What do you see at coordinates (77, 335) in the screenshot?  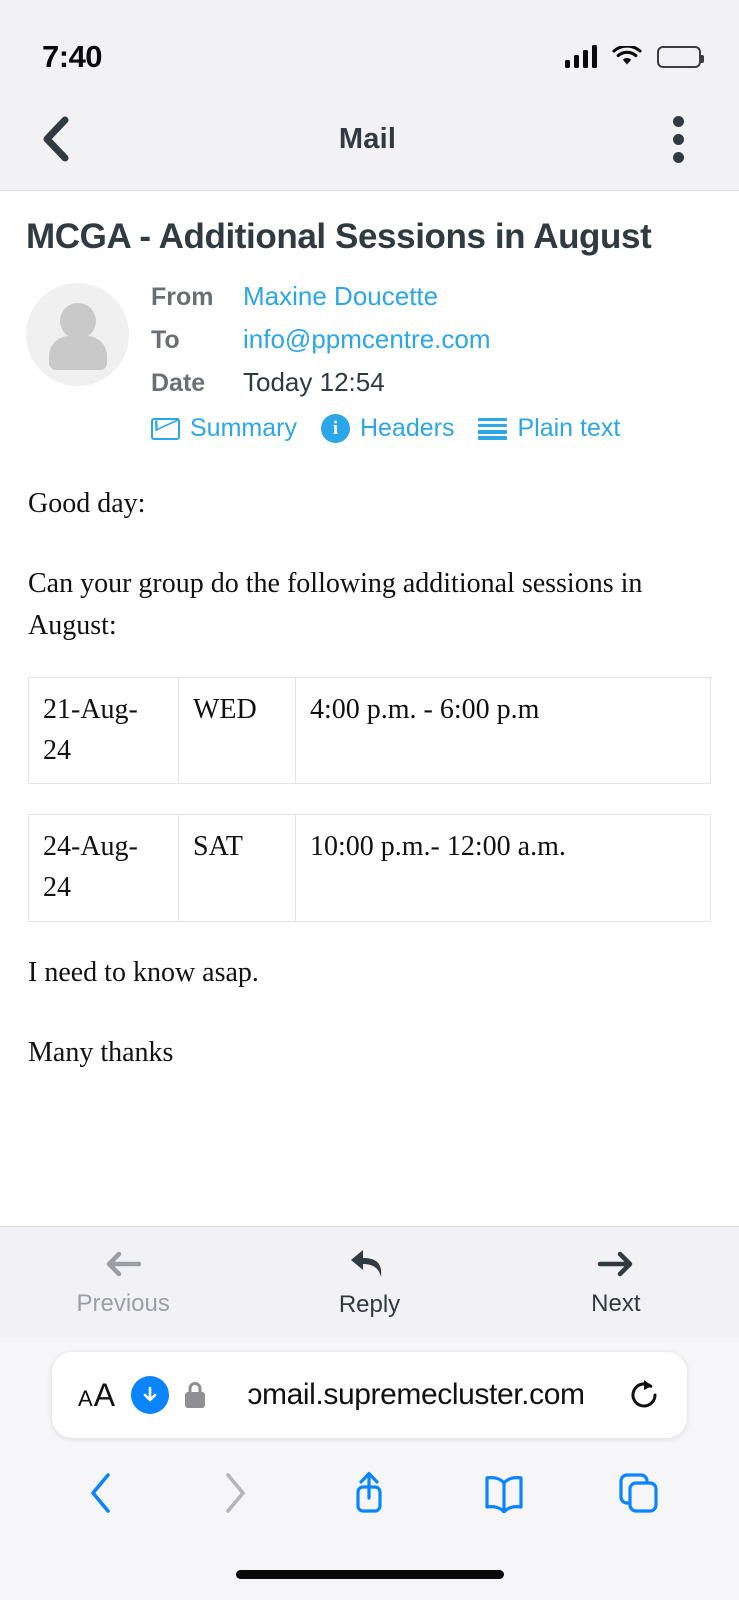 I see `person-avatar-icon` at bounding box center [77, 335].